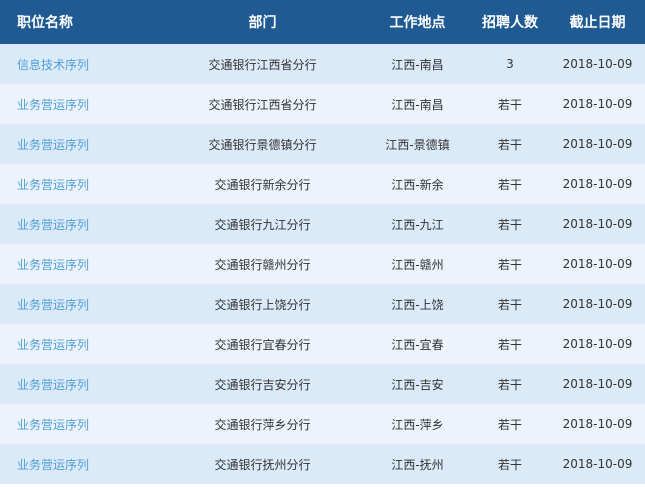  I want to click on cell-department: 交通银行萍乡分行, so click(262, 424).